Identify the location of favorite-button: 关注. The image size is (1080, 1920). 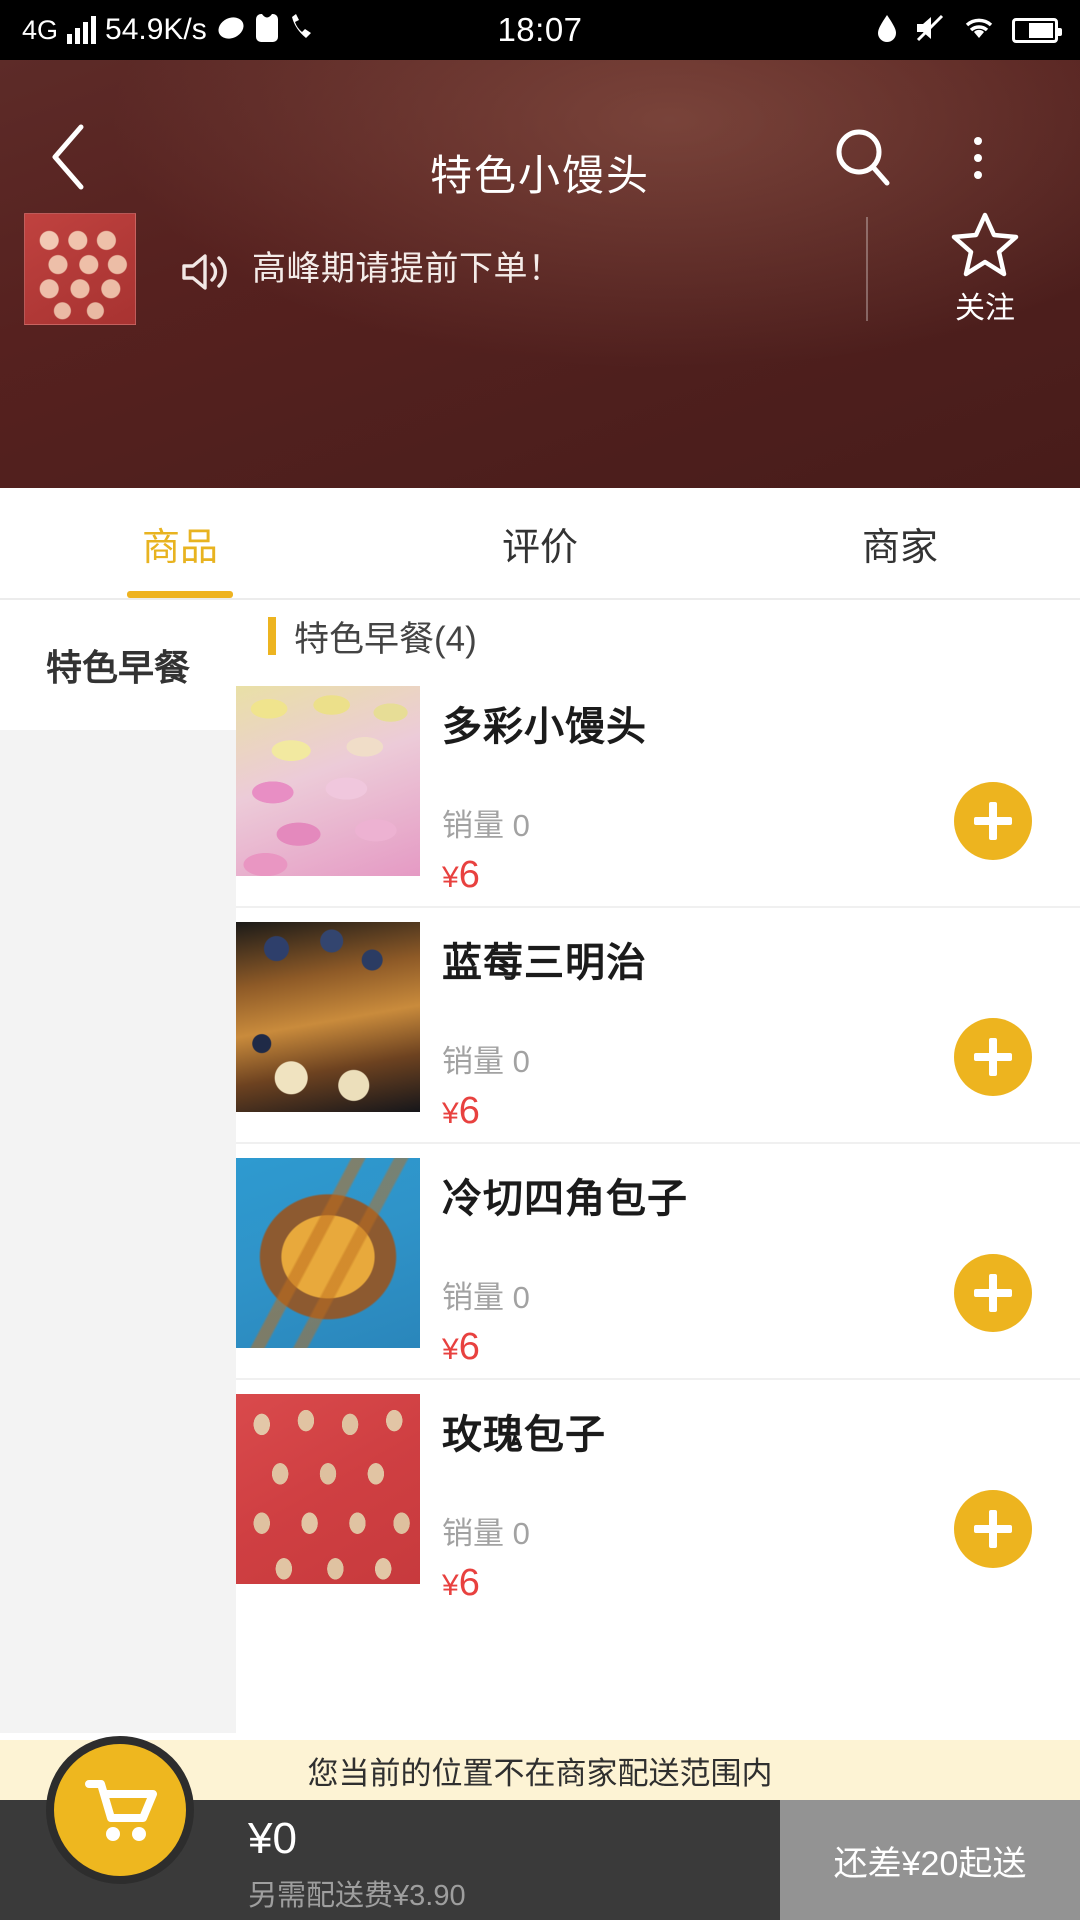
(985, 272).